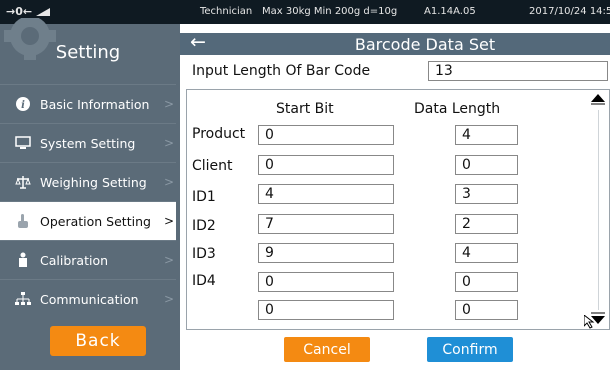  What do you see at coordinates (42, 12) in the screenshot?
I see `balance-triangle-icon` at bounding box center [42, 12].